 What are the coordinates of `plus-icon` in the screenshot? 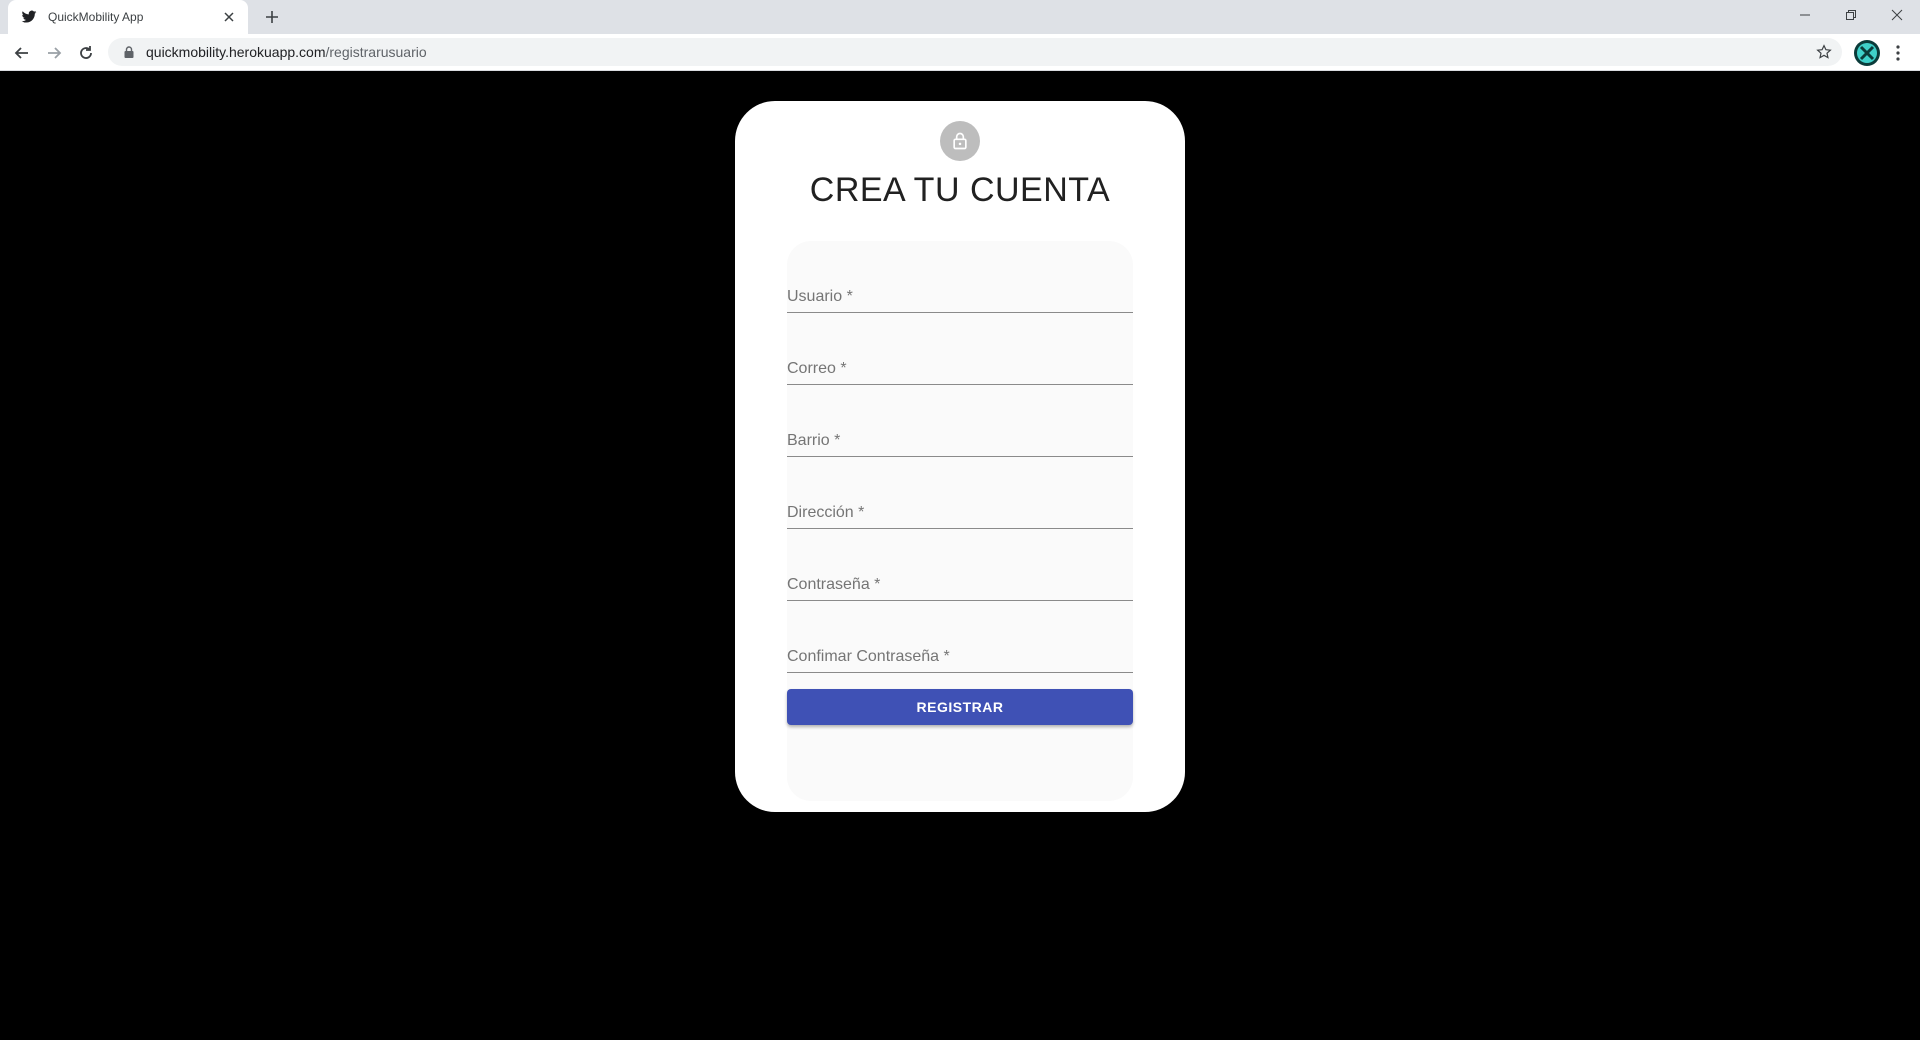 It's located at (272, 17).